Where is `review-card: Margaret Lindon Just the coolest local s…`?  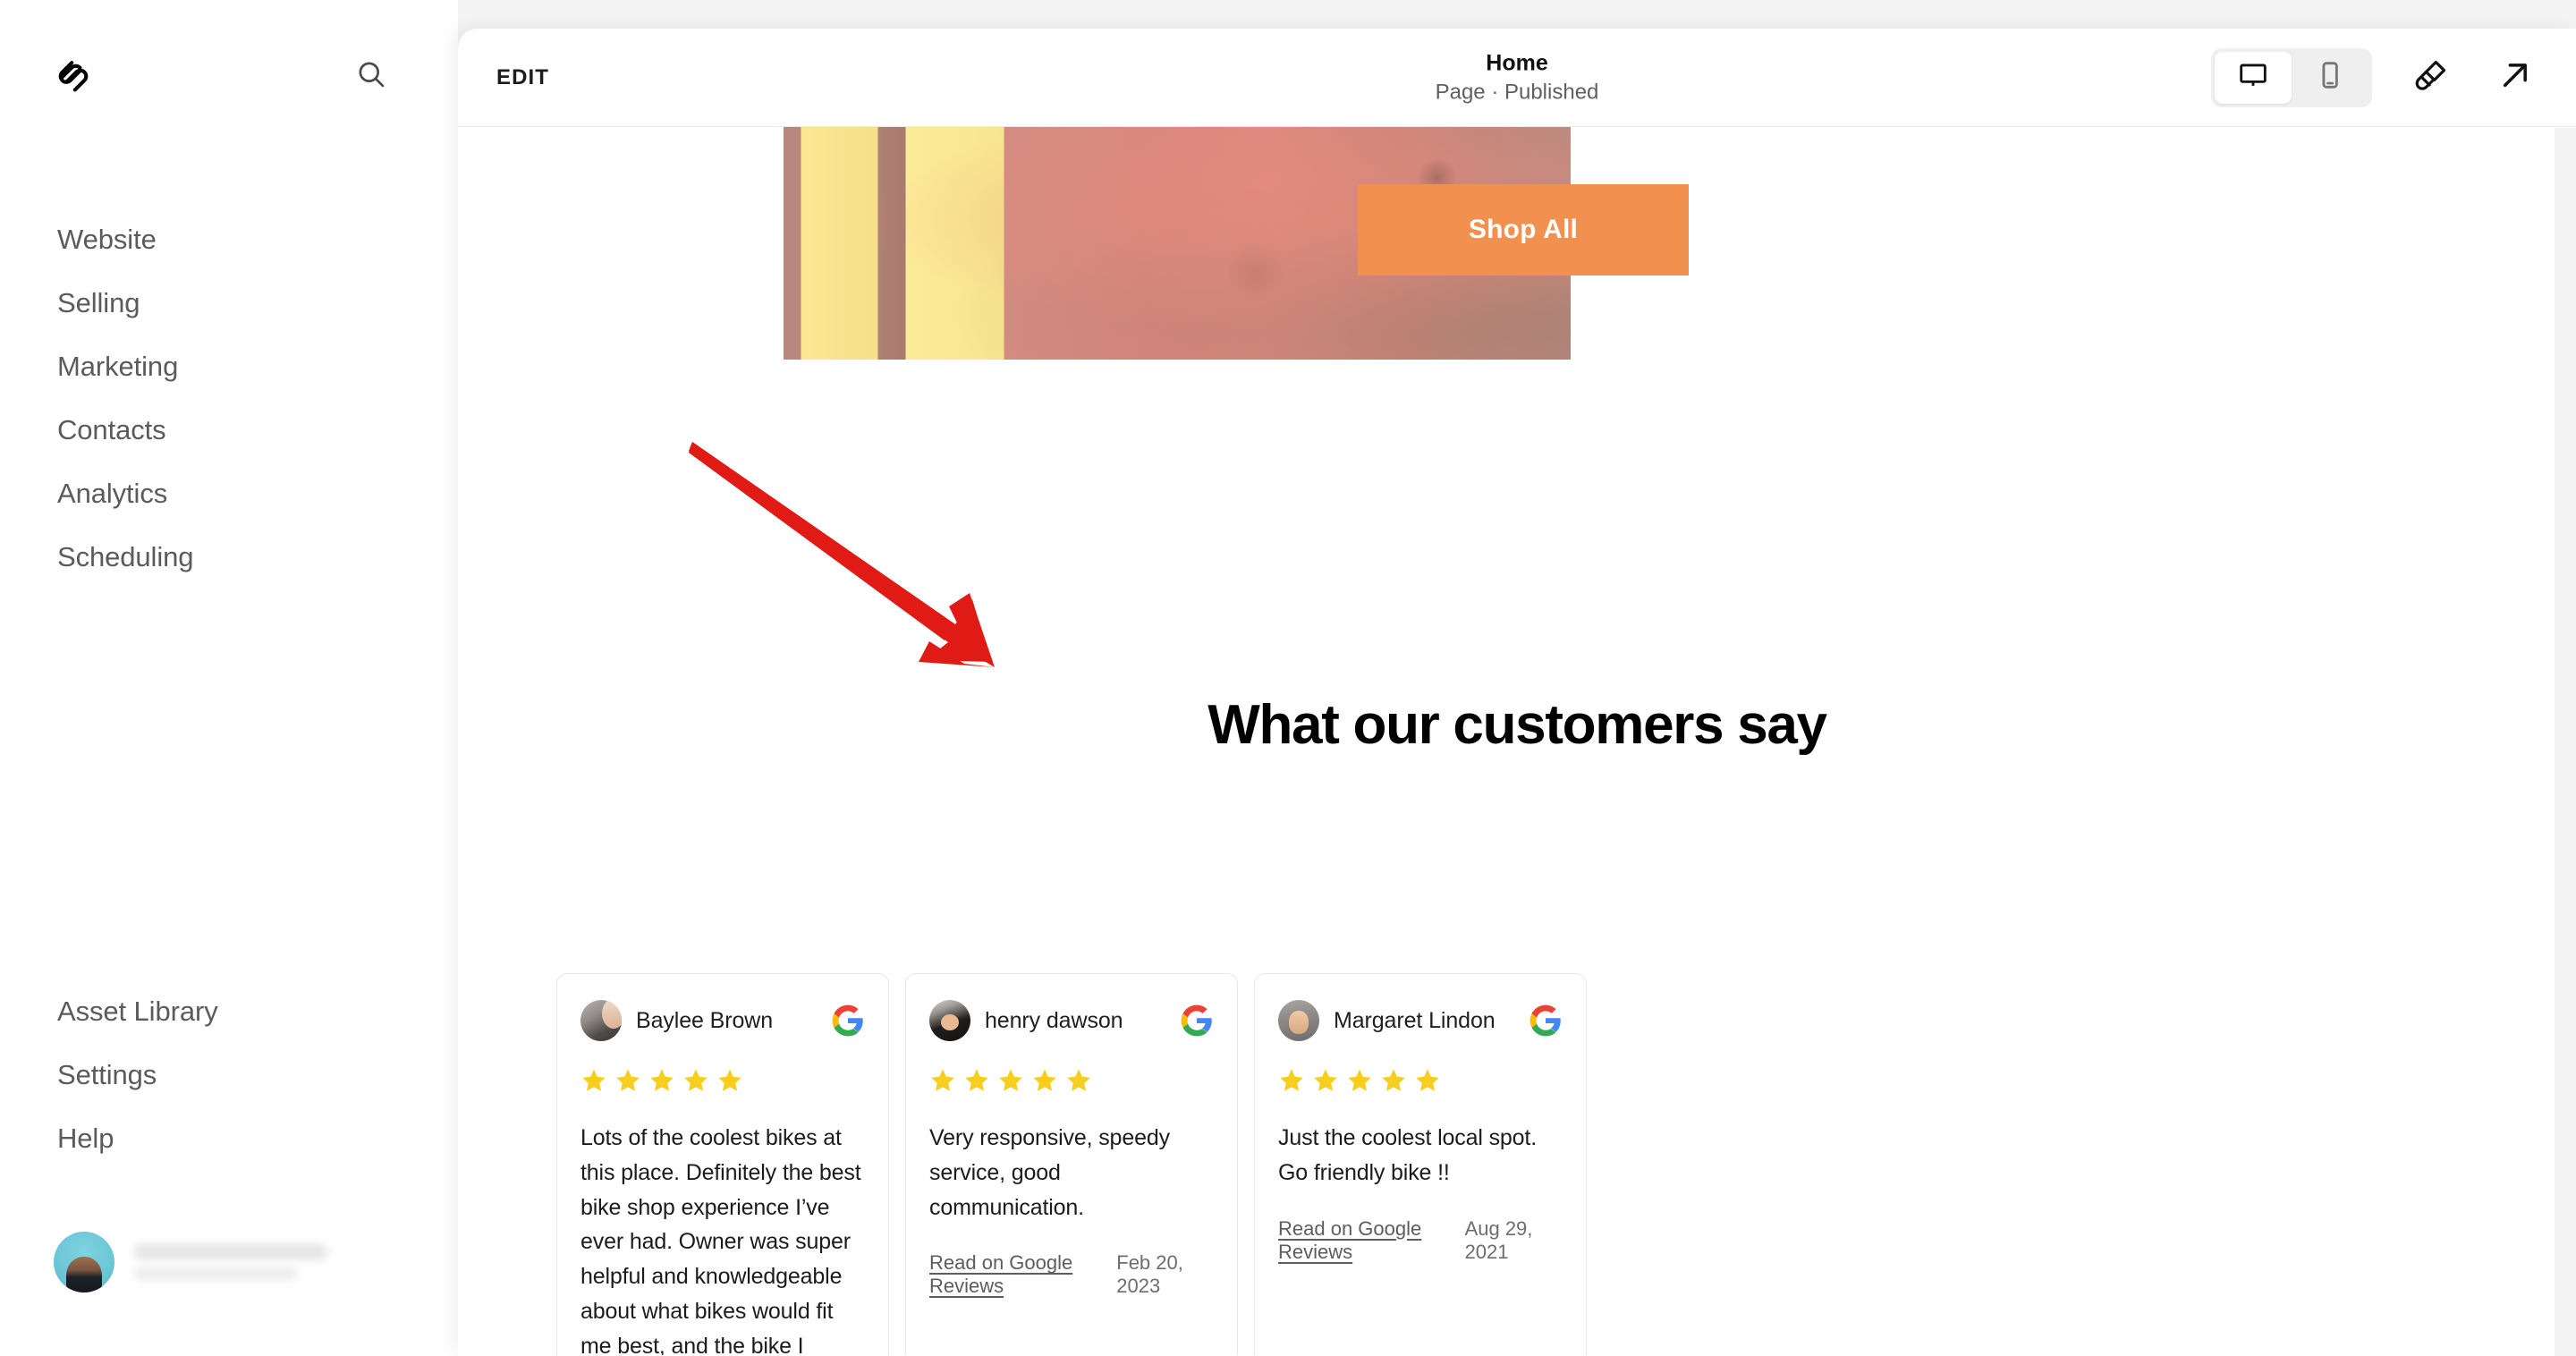 review-card: Margaret Lindon Just the coolest local s… is located at coordinates (1420, 1164).